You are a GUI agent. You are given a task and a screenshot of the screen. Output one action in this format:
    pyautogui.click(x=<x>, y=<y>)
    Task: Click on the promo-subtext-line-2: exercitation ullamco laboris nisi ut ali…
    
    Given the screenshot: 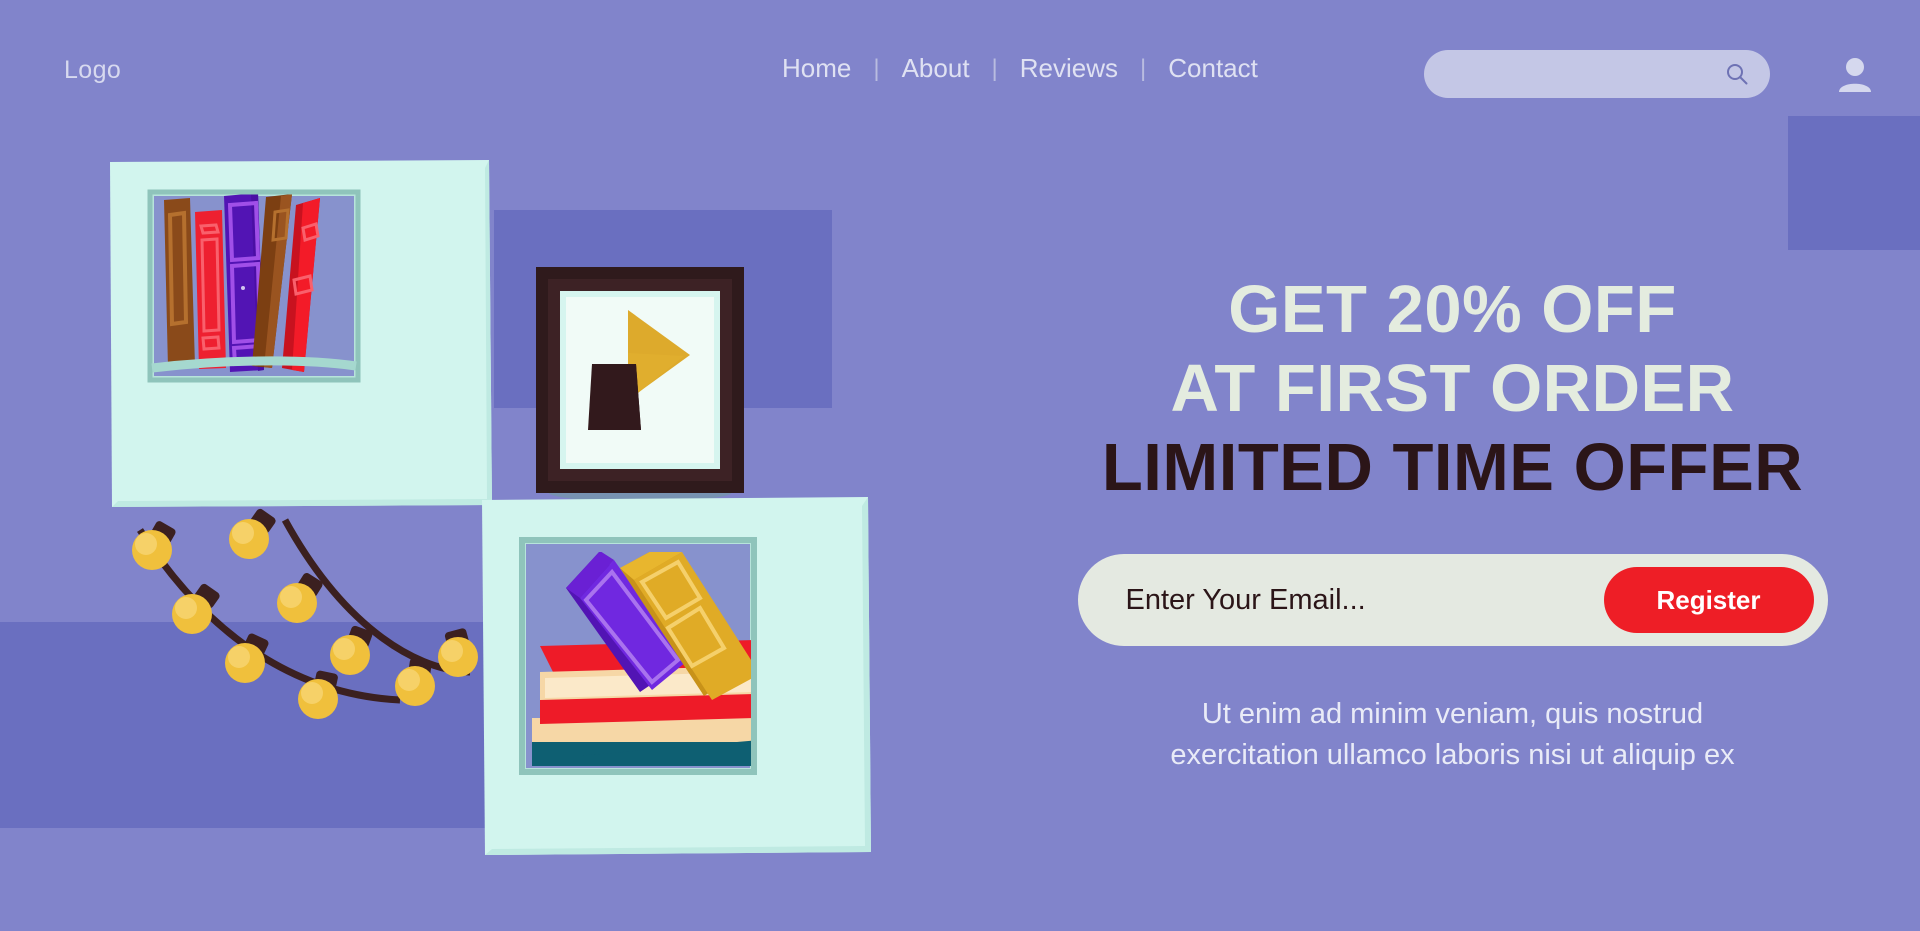 What is the action you would take?
    pyautogui.click(x=1452, y=755)
    